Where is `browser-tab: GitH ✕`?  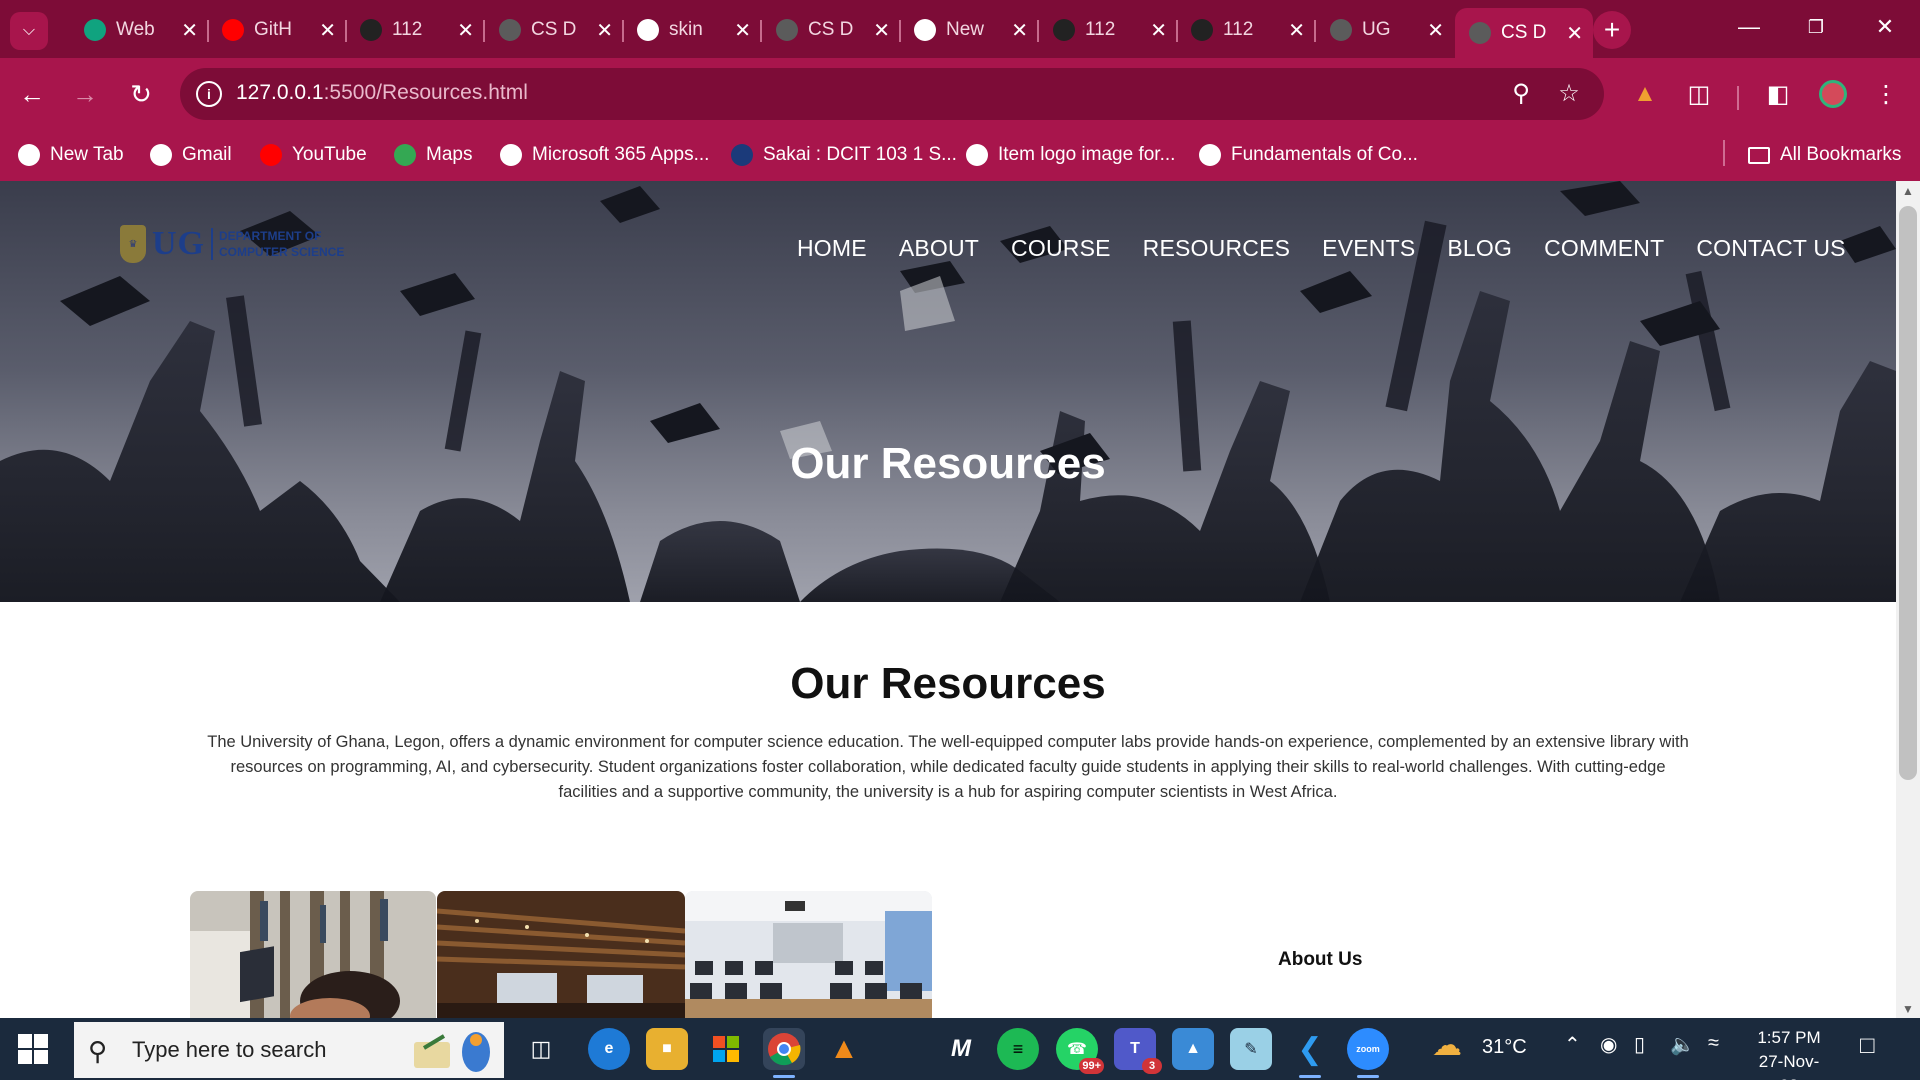
browser-tab: GitH ✕ is located at coordinates (277, 30).